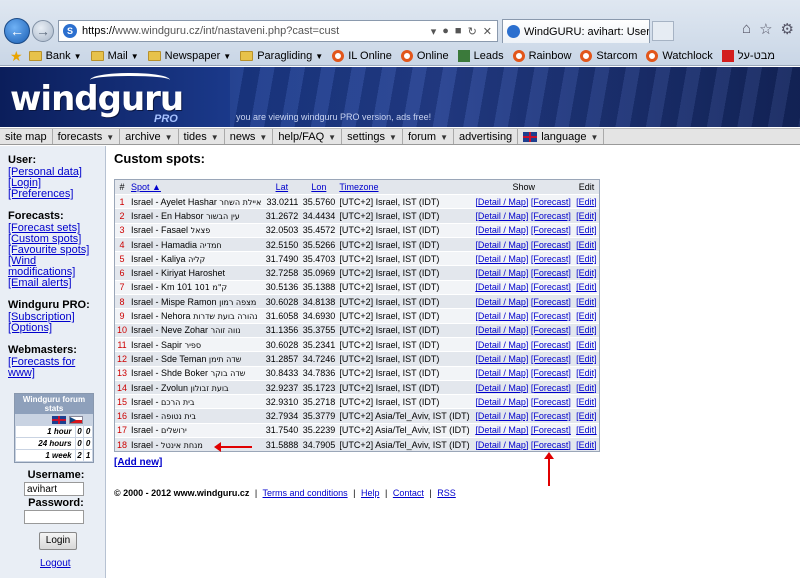 The height and width of the screenshot is (578, 800). I want to click on password-input, so click(54, 517).